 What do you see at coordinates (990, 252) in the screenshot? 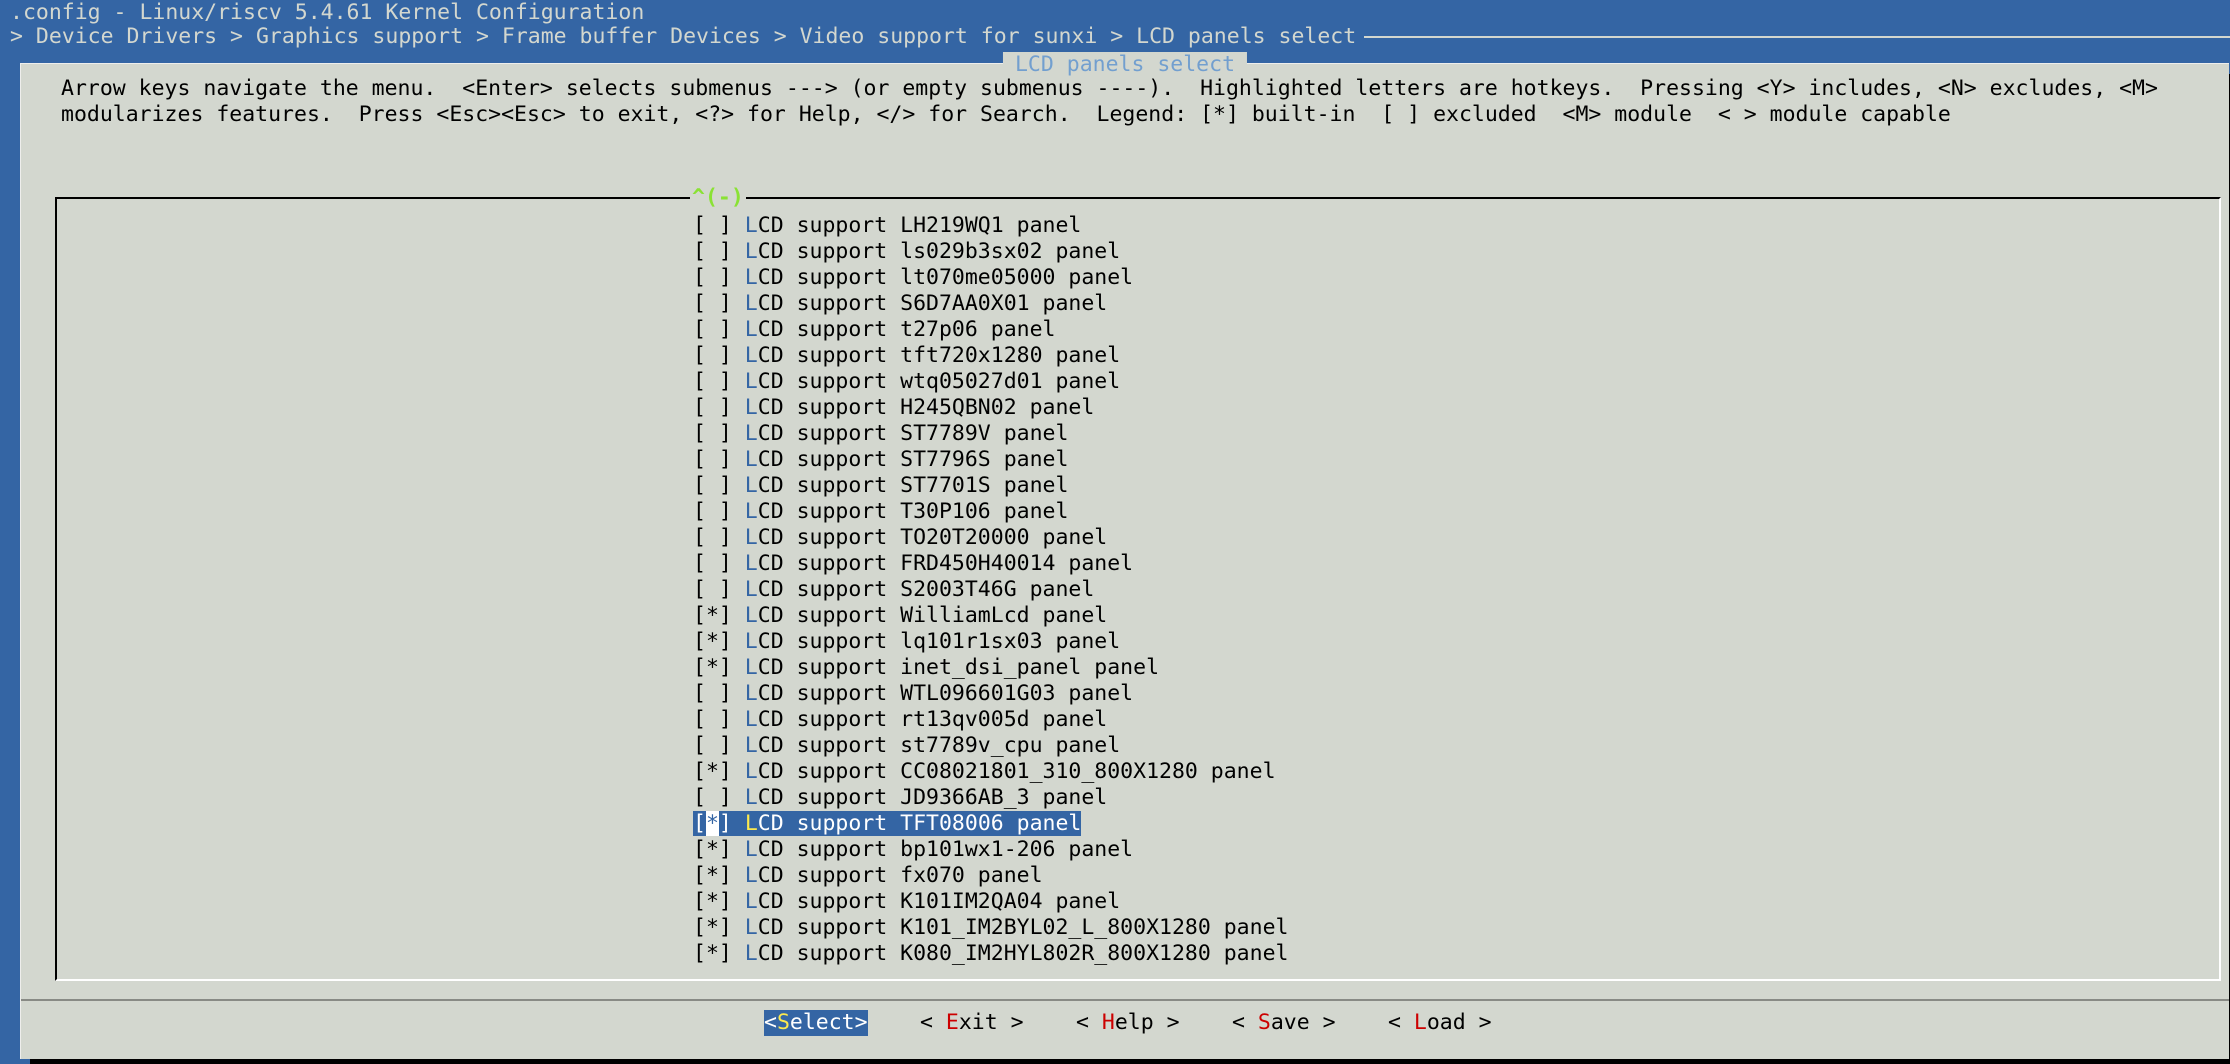
I see `menu-item: [ ] LCD support ls029b3sx02 panel` at bounding box center [990, 252].